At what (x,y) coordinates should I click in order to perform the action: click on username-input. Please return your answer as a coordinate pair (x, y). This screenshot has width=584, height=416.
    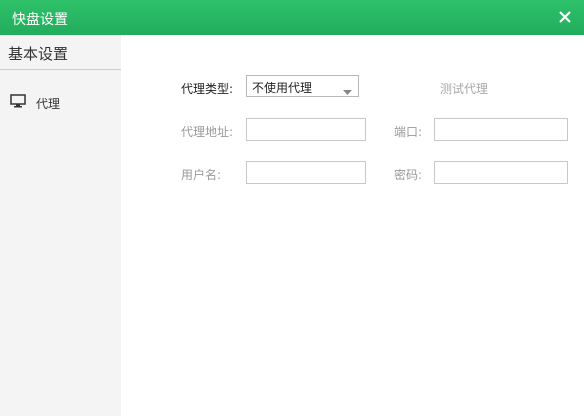
    Looking at the image, I should click on (306, 172).